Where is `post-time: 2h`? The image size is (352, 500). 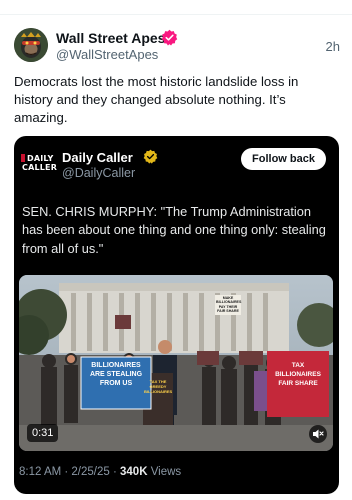
post-time: 2h is located at coordinates (333, 46).